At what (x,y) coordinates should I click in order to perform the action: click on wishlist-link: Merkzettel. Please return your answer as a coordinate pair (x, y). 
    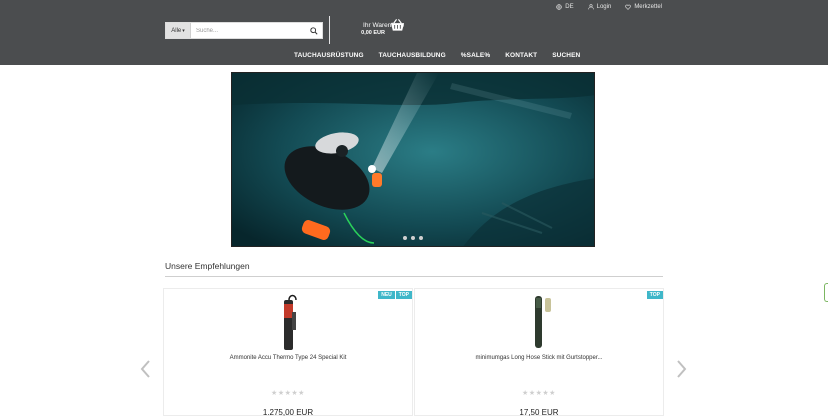
    Looking at the image, I should click on (643, 7).